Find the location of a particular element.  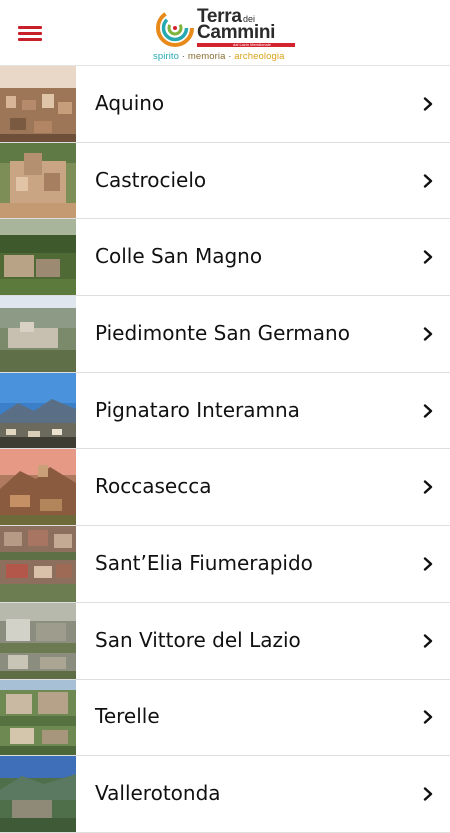

tagline-spirito: spirito is located at coordinates (166, 56).